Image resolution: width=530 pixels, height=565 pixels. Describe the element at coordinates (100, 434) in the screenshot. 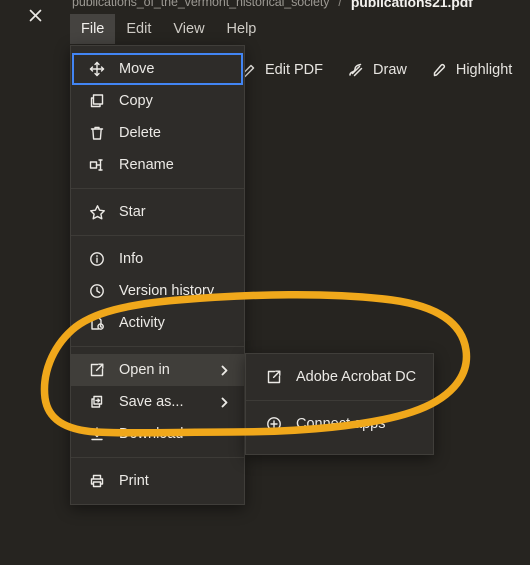

I see `download-icon` at that location.